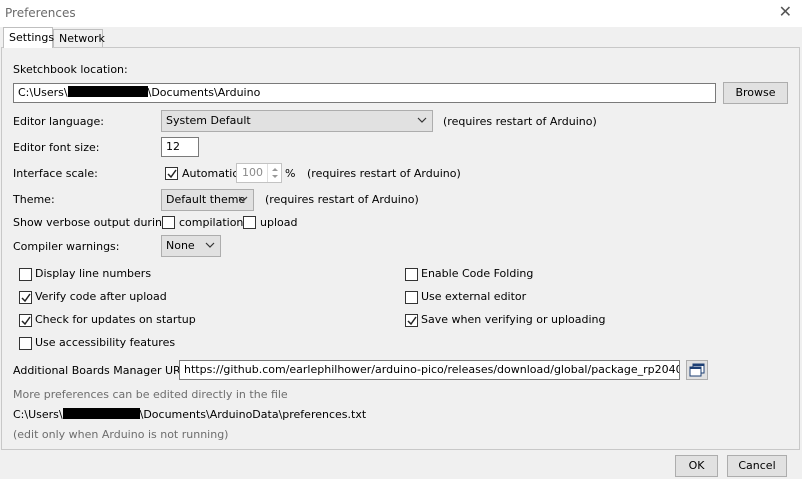  I want to click on tab-settings: Settings, so click(29, 37).